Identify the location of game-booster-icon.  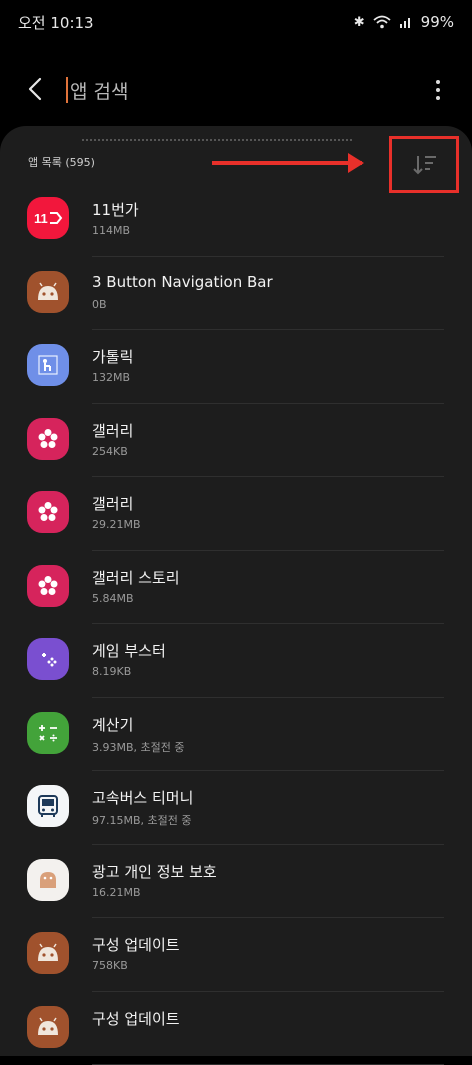
(48, 659).